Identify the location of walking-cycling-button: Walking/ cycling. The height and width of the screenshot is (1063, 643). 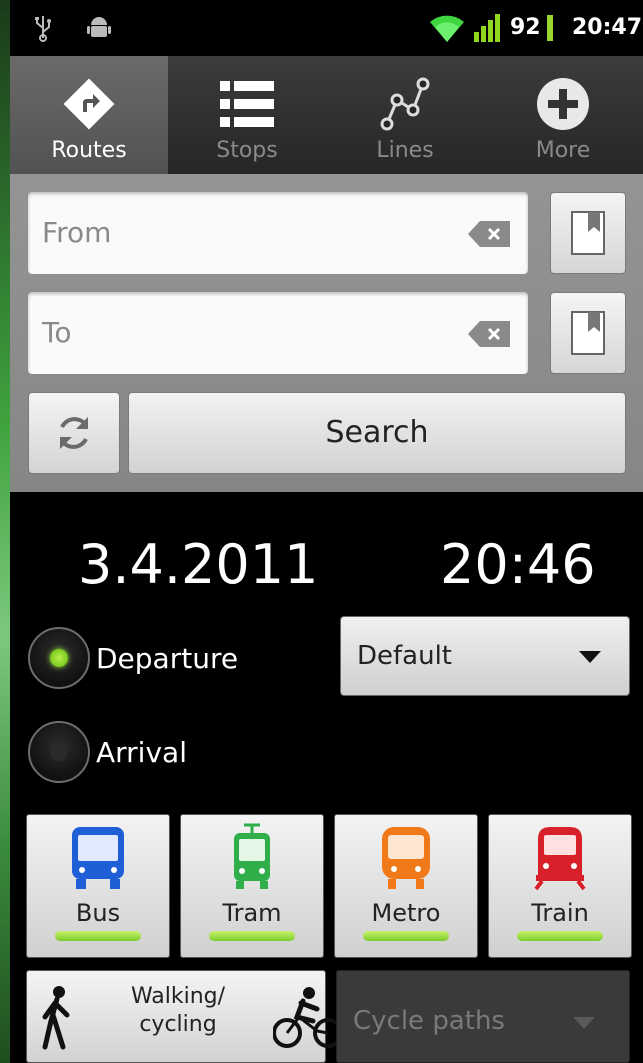
(184, 1016).